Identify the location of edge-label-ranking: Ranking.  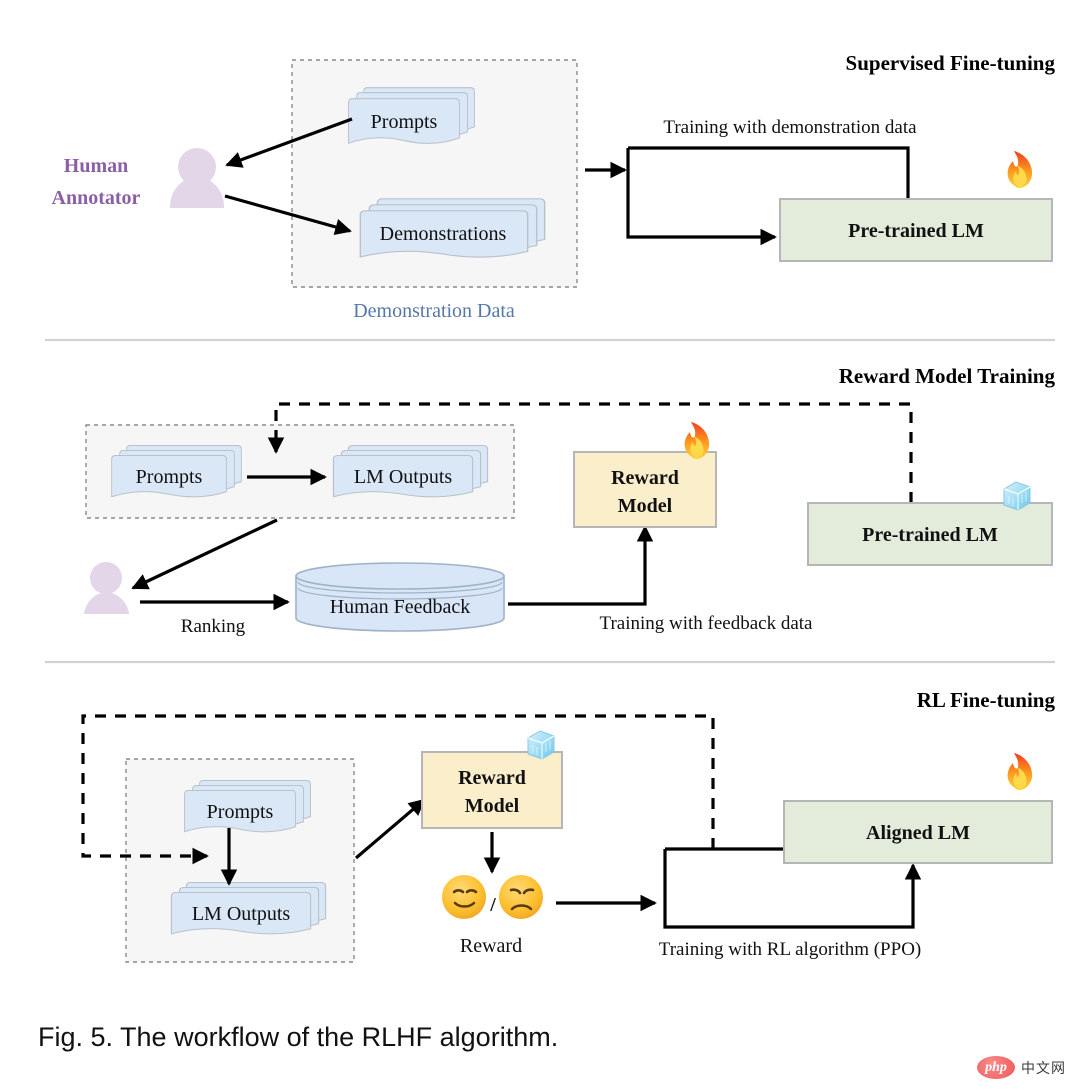
(213, 626).